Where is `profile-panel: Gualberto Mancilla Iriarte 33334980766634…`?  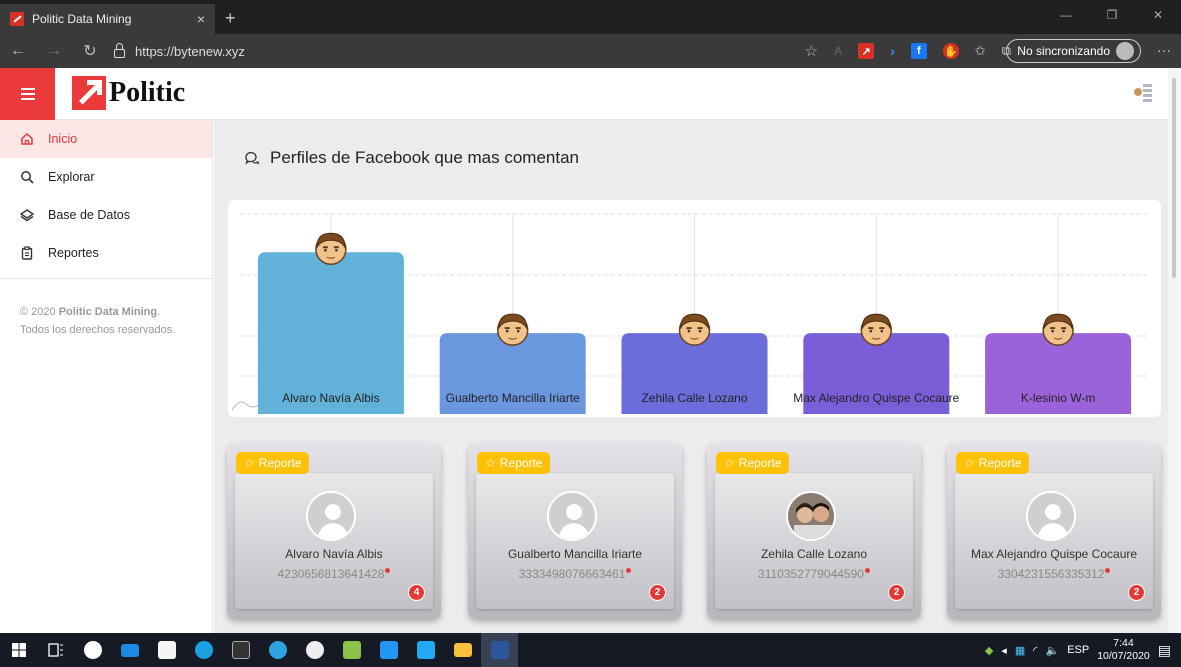 profile-panel: Gualberto Mancilla Iriarte 33334980766634… is located at coordinates (575, 541).